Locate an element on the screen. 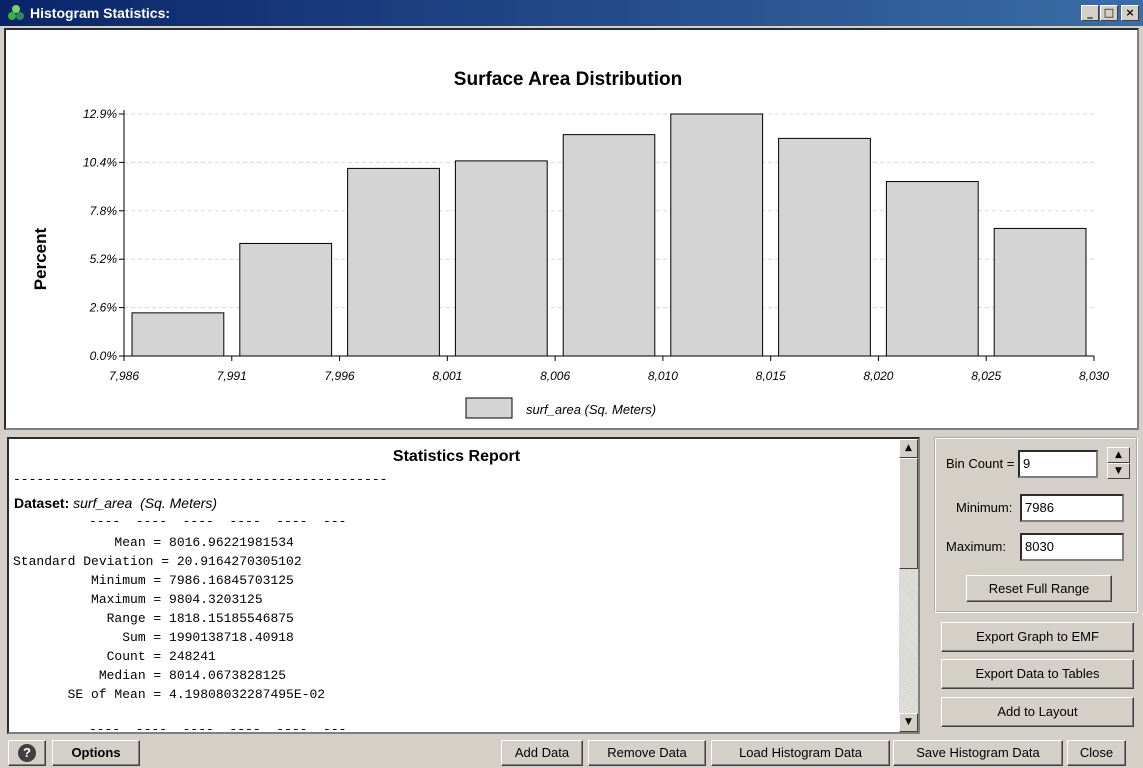 Image resolution: width=1143 pixels, height=768 pixels. y-axis-label: Percent is located at coordinates (40, 258).